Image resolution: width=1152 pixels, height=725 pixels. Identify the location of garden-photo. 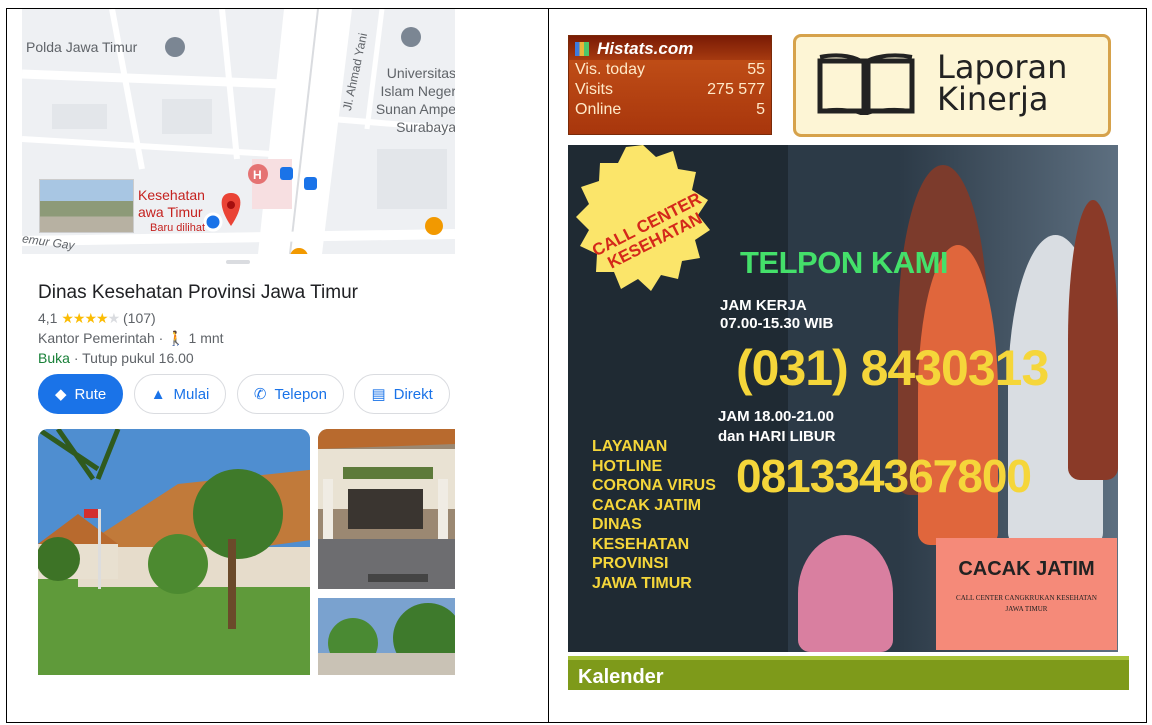
(386, 636).